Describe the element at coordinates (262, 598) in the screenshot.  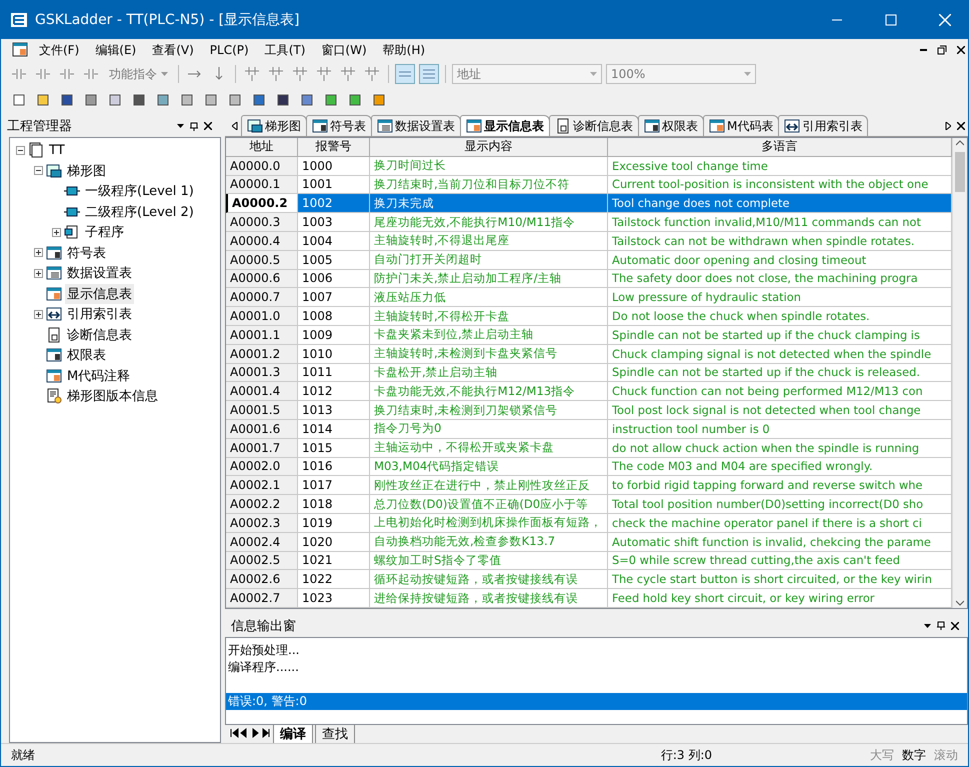
I see `row-header: A0002.7` at that location.